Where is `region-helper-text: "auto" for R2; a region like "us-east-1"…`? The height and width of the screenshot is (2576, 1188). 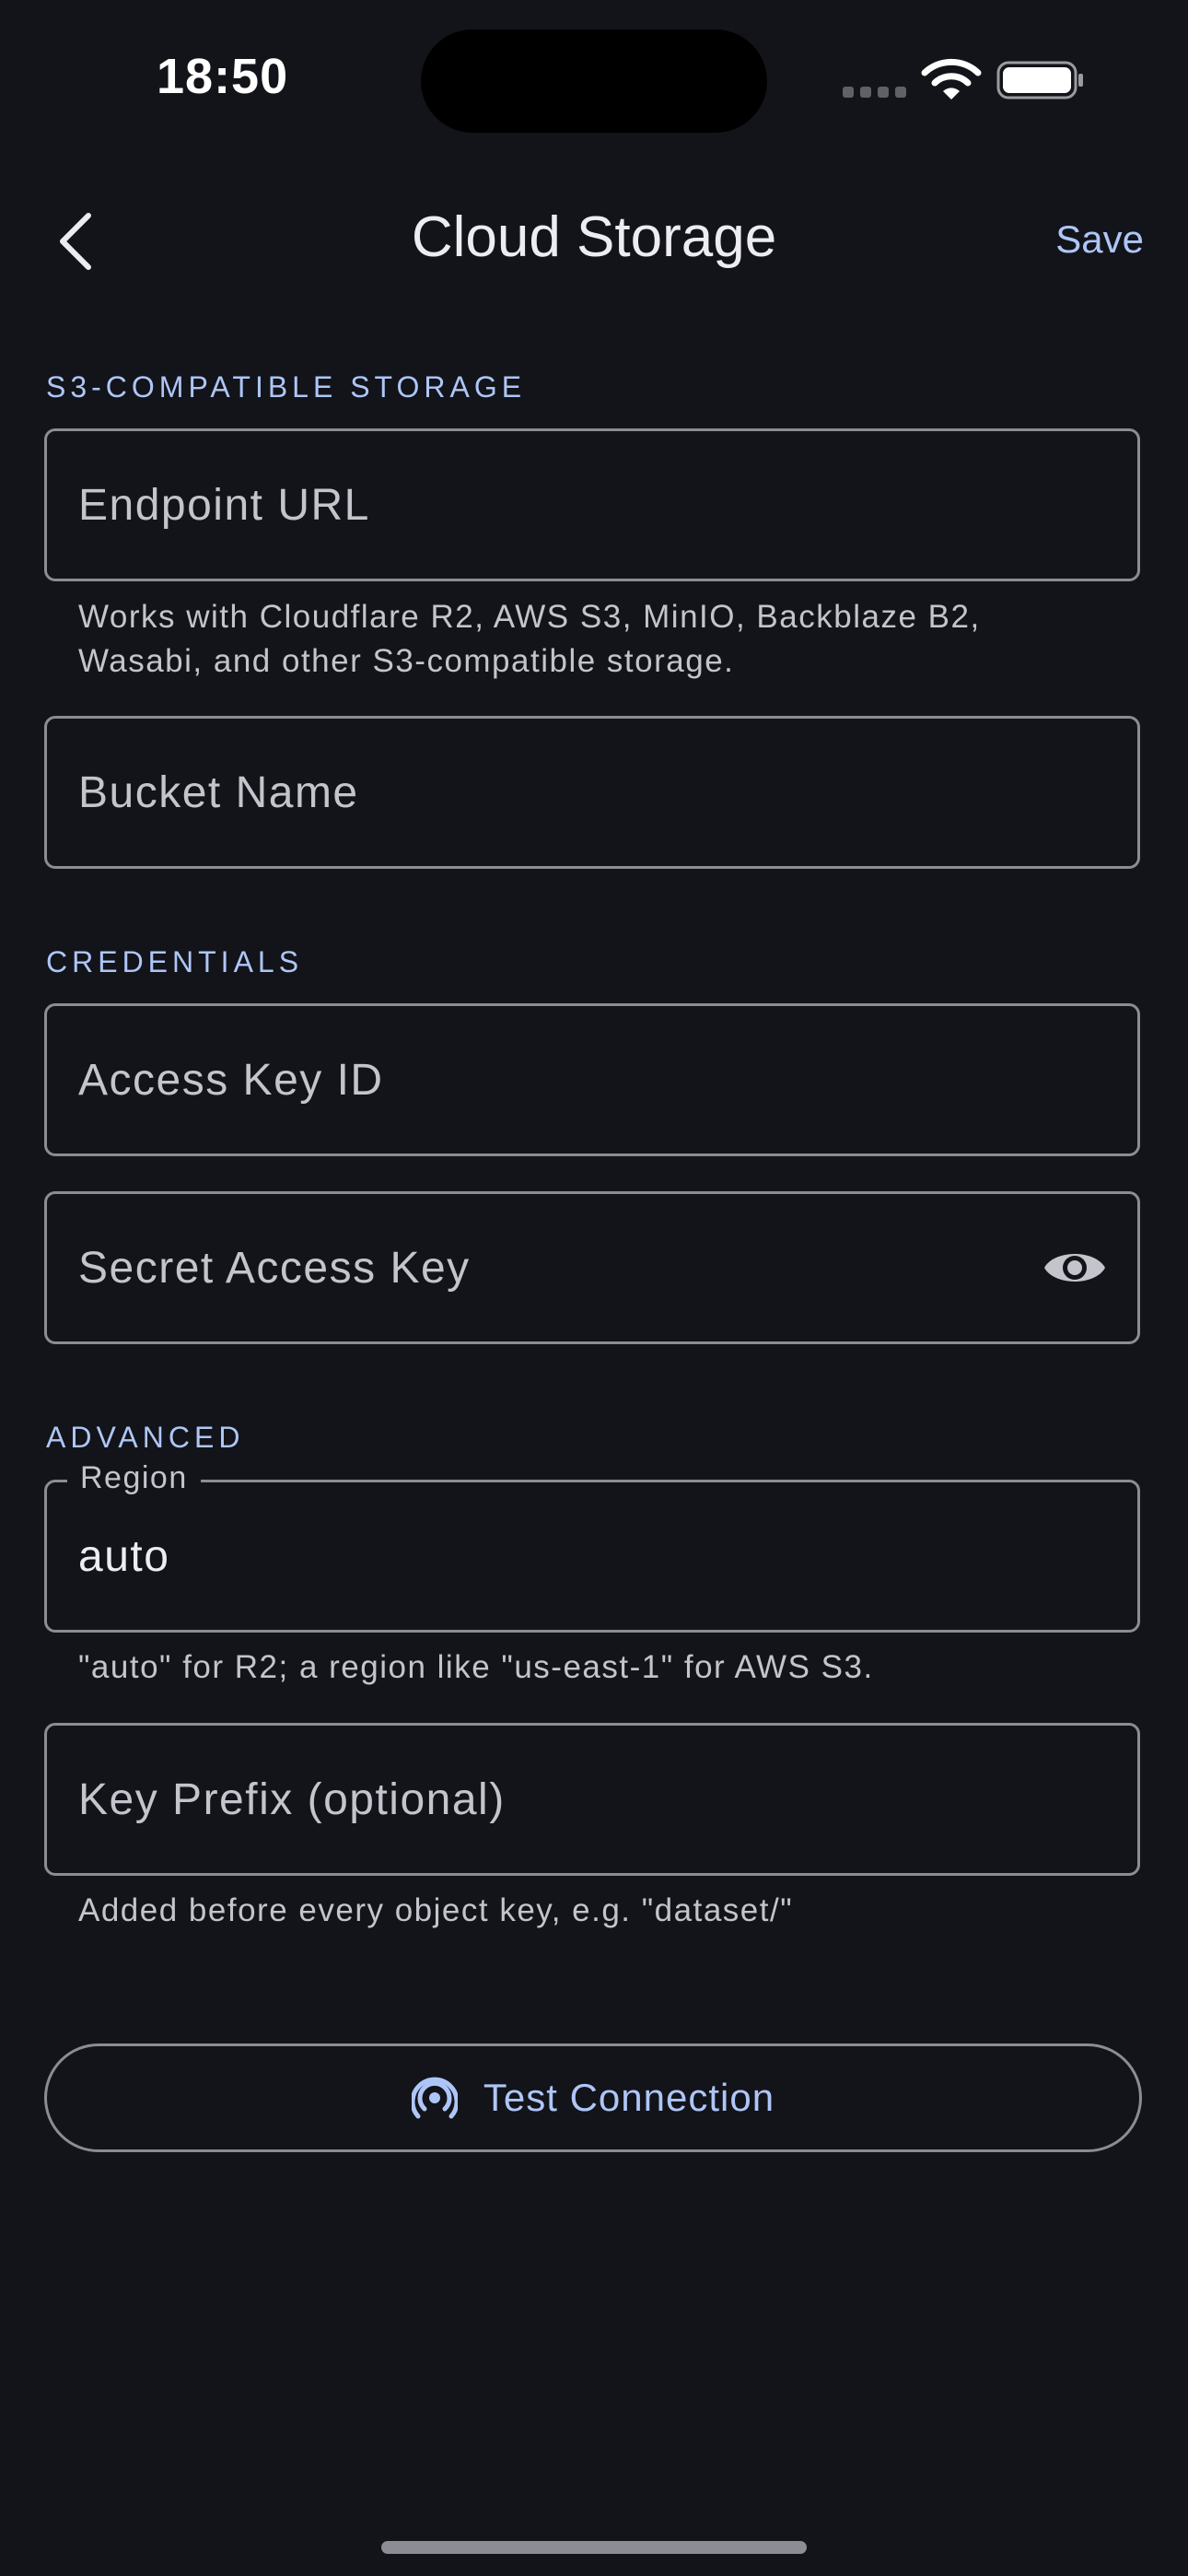 region-helper-text: "auto" for R2; a region like "us-east-1"… is located at coordinates (476, 1667).